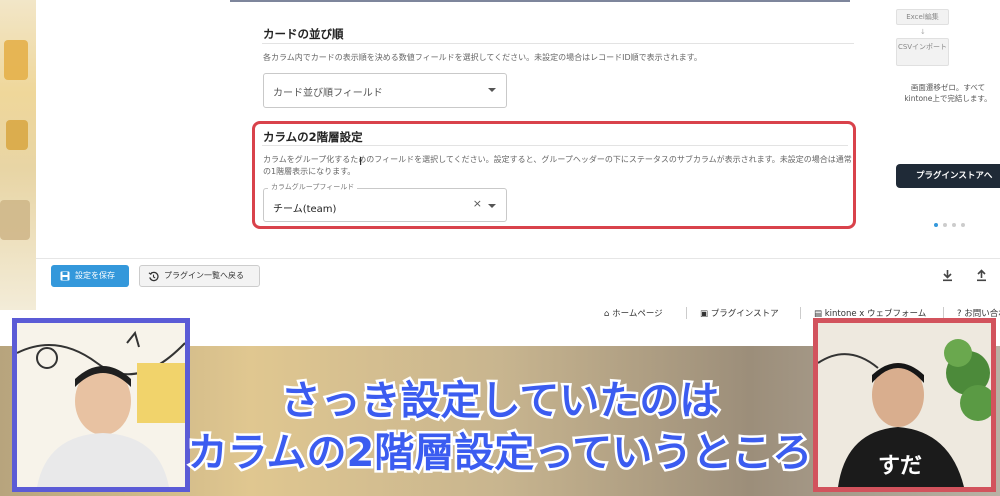 This screenshot has height=496, width=1000. Describe the element at coordinates (95, 275) in the screenshot. I see `save-button-label: 設定を保存` at that location.